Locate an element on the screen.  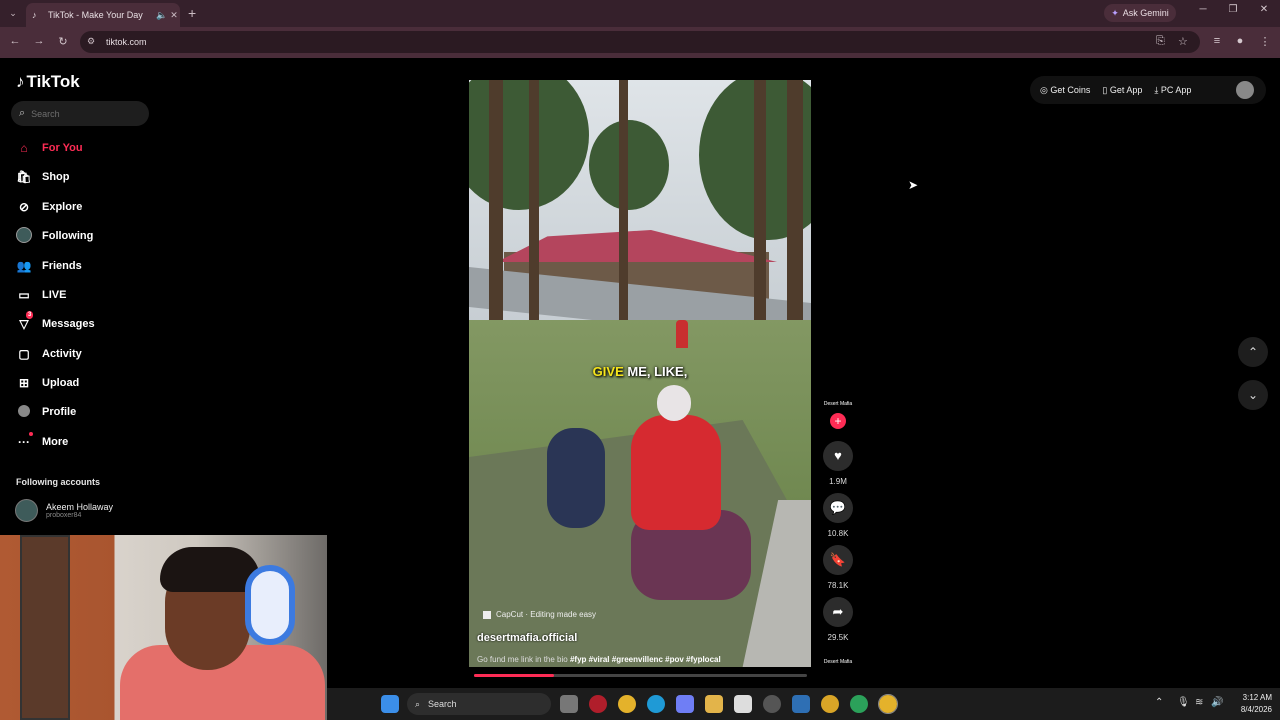
sidebar-item-profile: Profile is located at coordinates (46, 412).